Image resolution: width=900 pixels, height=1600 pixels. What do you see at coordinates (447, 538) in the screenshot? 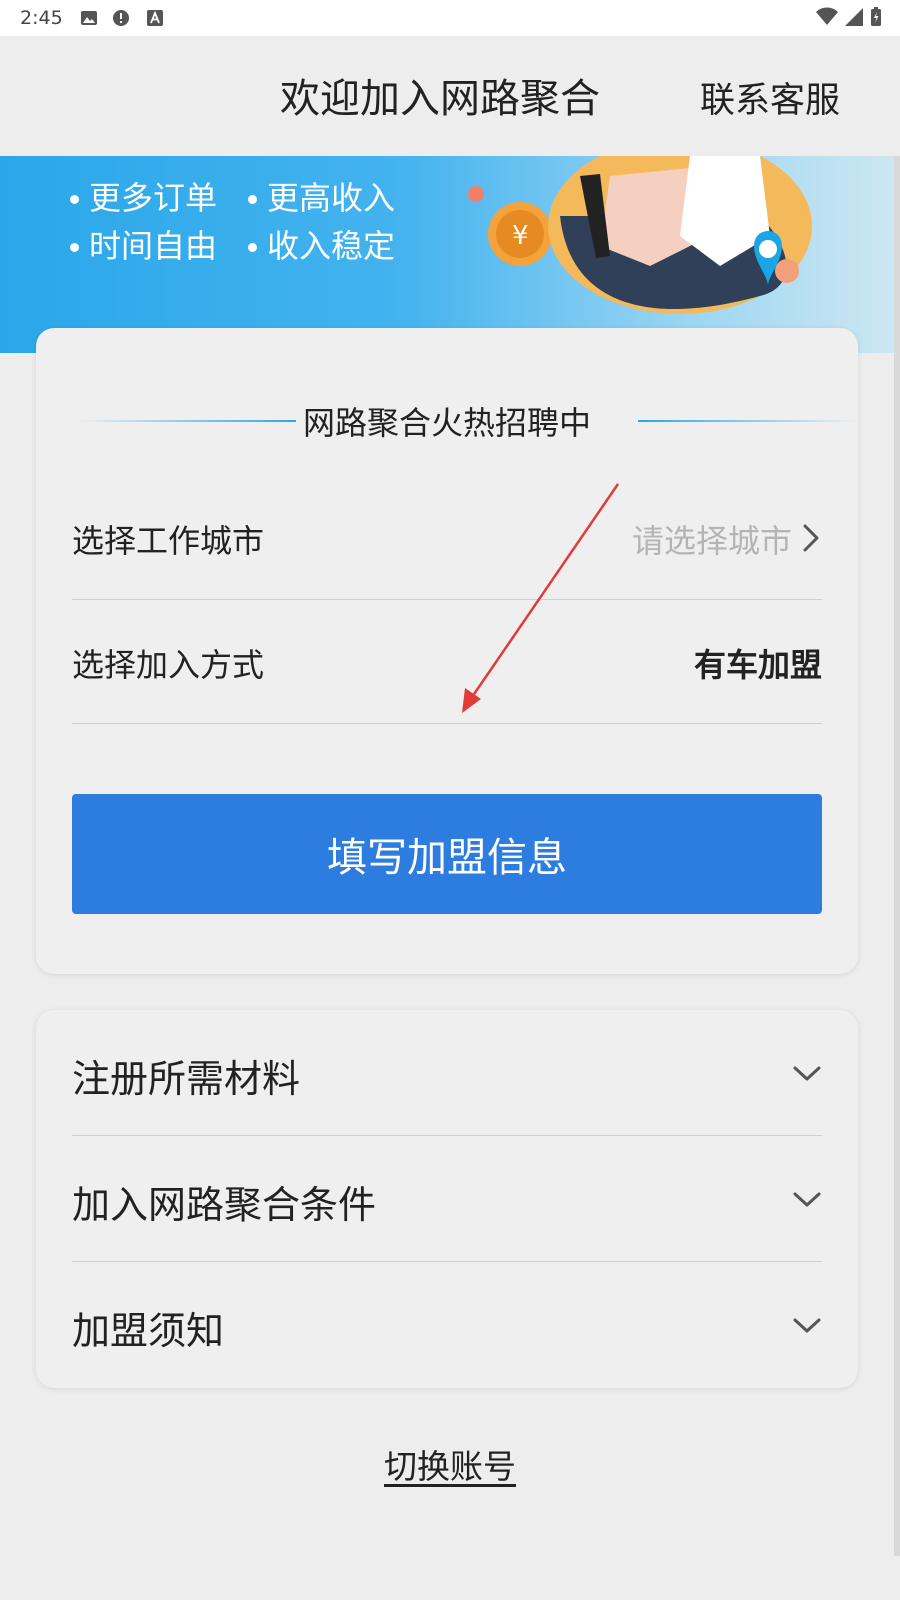
I see `city-select-row: 选择工作城市 请选择城市` at bounding box center [447, 538].